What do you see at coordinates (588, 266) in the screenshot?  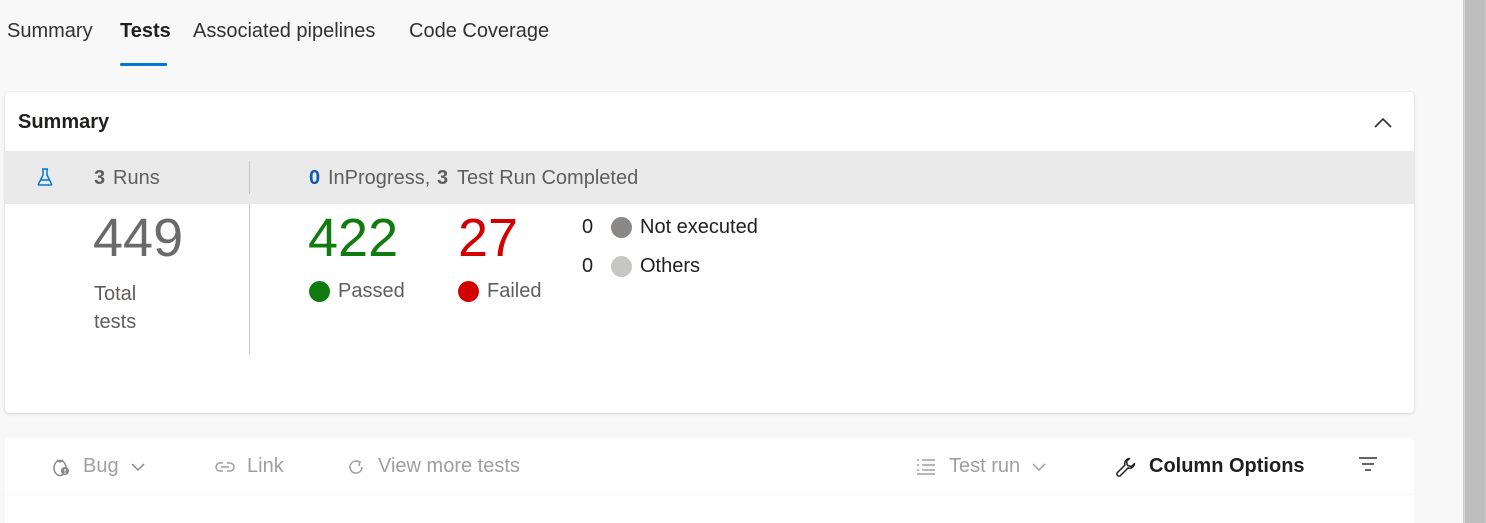 I see `others-count: 0` at bounding box center [588, 266].